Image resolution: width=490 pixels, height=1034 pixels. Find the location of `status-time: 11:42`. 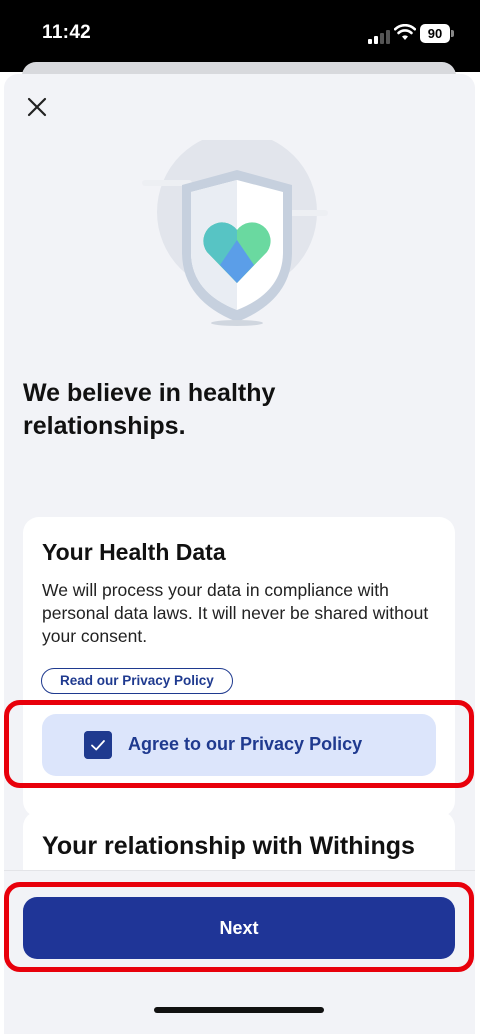

status-time: 11:42 is located at coordinates (67, 32).